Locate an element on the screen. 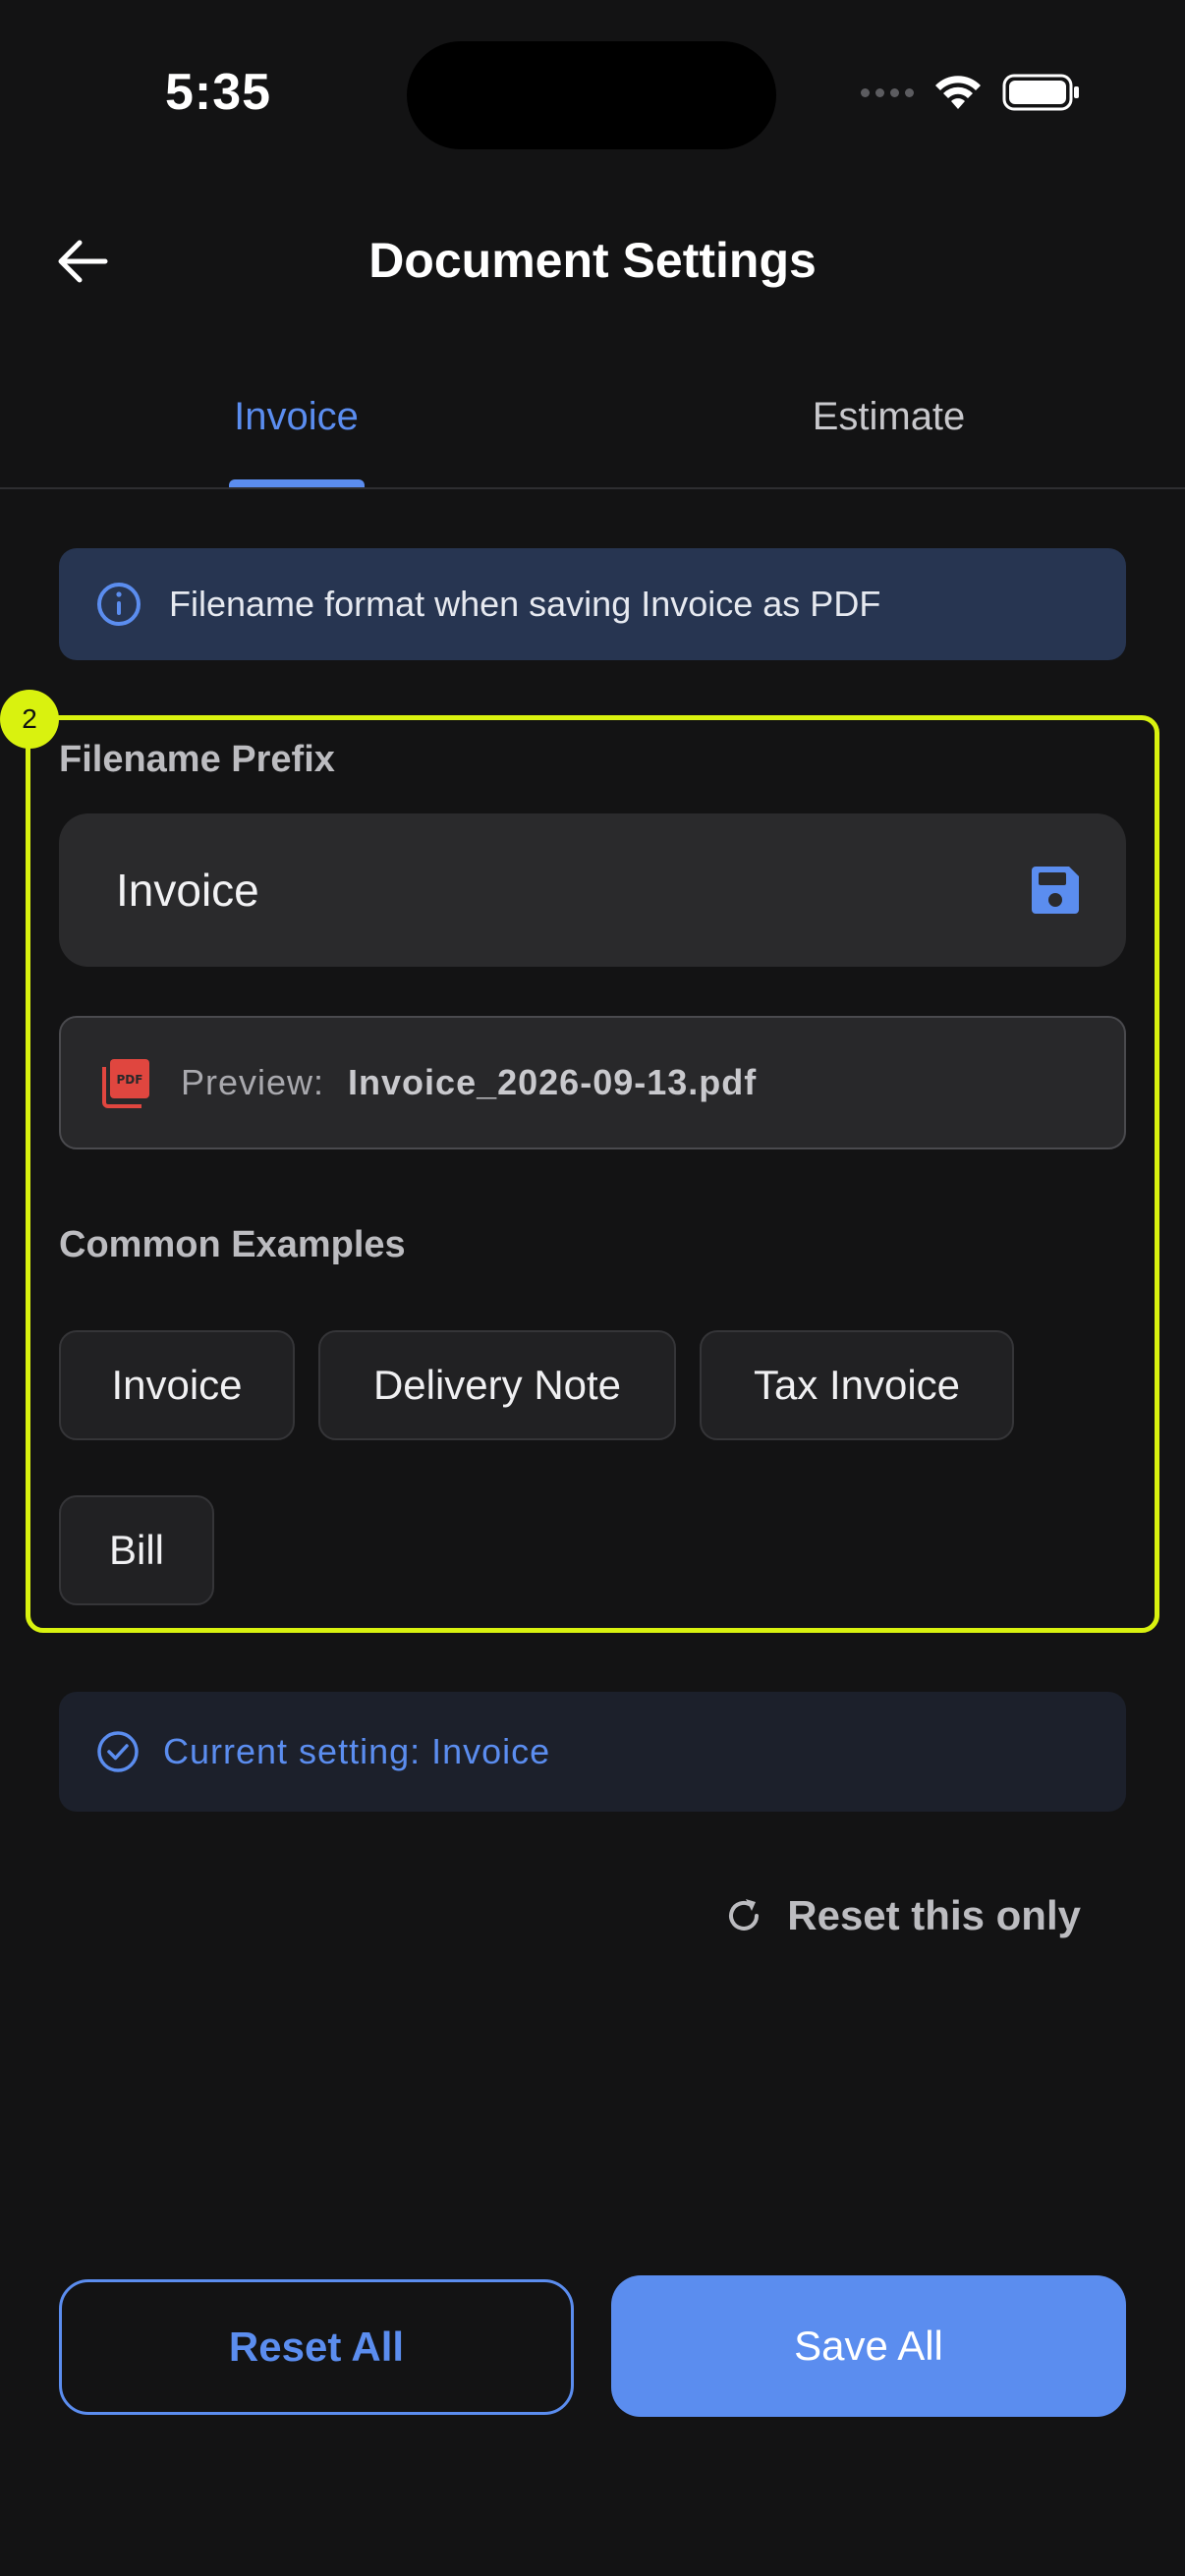 Image resolution: width=1185 pixels, height=2576 pixels. filename-prefix-label: Filename Prefix is located at coordinates (197, 759).